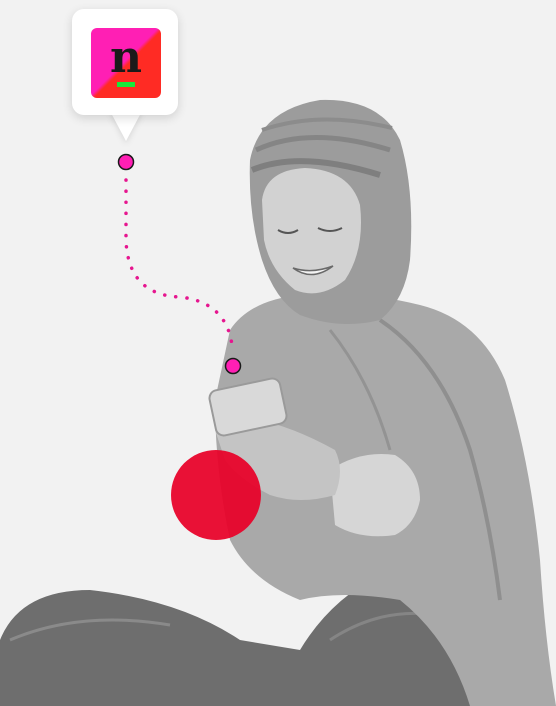 This screenshot has height=706, width=556. I want to click on connector-end-dot, so click(233, 366).